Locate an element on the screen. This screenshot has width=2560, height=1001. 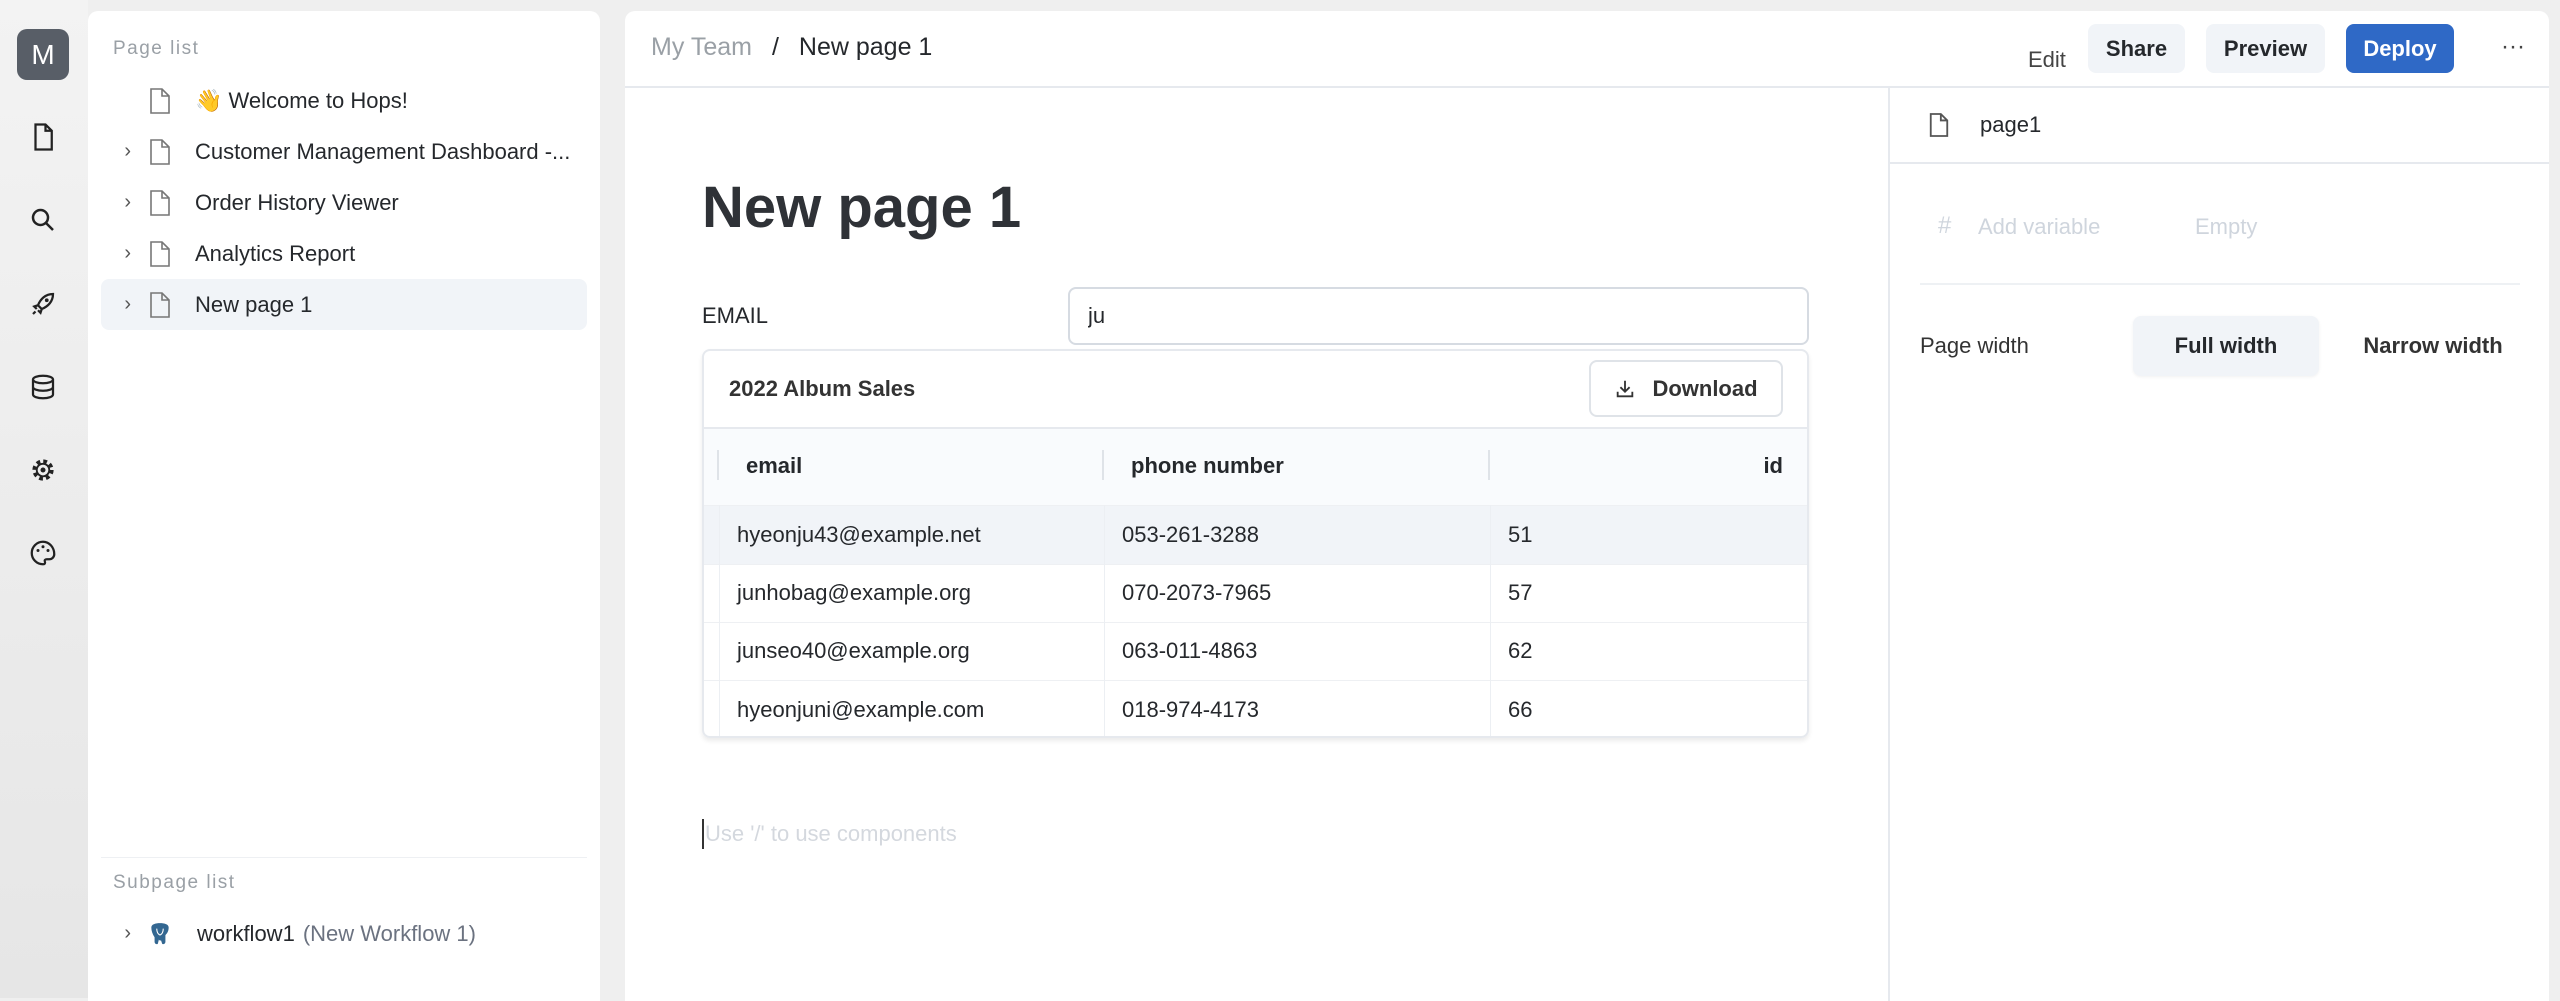
page-item-label: 👋 Welcome to Hops! is located at coordinates (301, 100).